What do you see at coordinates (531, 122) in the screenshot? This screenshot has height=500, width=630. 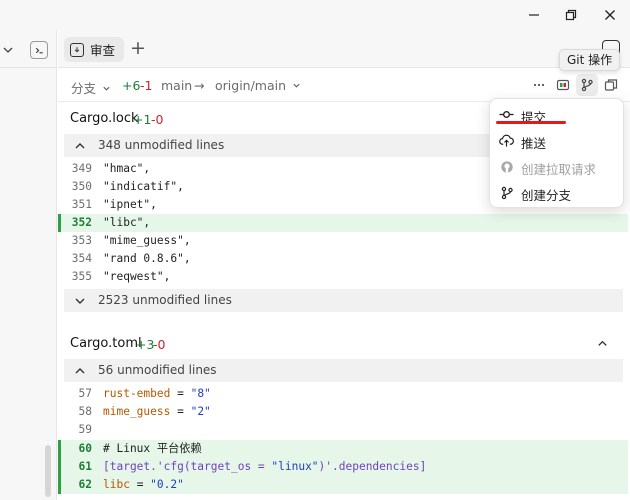 I see `annotation-underline` at bounding box center [531, 122].